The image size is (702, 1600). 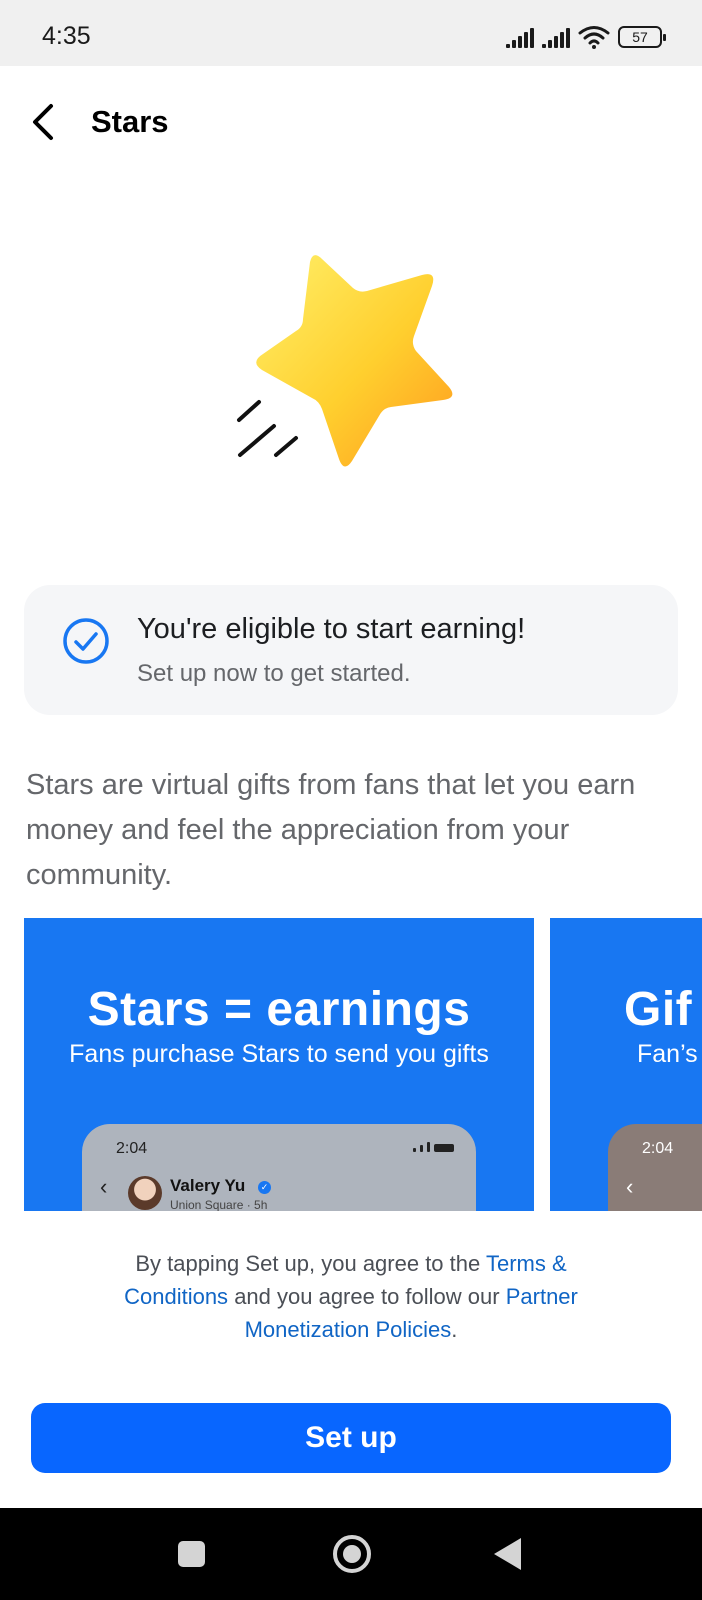 I want to click on verified-badge-icon: ✓, so click(x=264, y=1187).